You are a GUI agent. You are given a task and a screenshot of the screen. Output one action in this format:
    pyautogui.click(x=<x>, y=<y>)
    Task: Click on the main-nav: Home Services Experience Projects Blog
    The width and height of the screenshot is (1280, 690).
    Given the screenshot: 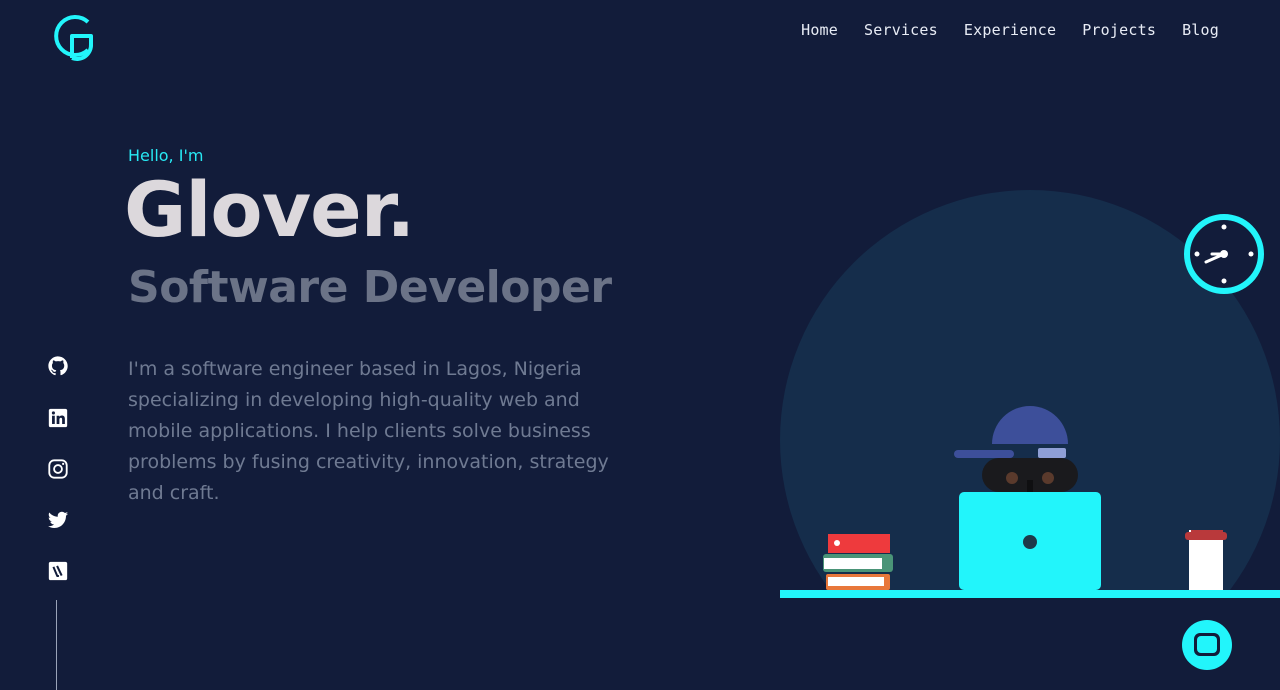 What is the action you would take?
    pyautogui.click(x=1010, y=30)
    